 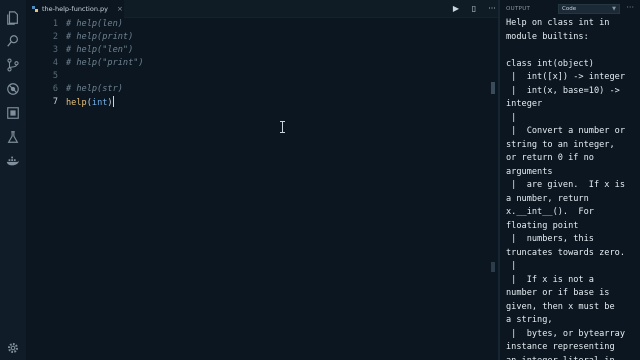 I want to click on code-line-2: # help(print), so click(x=100, y=37).